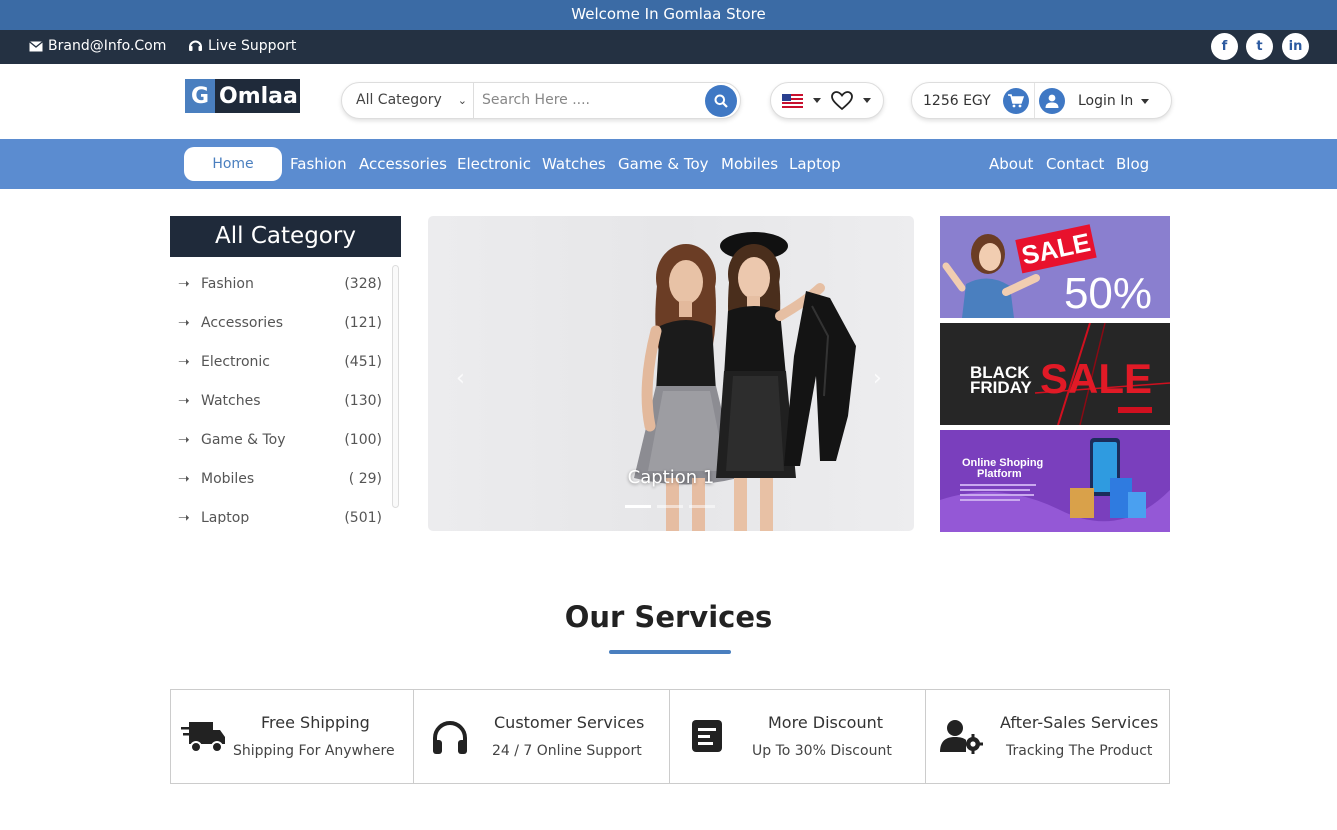 This screenshot has width=1337, height=830. What do you see at coordinates (670, 652) in the screenshot?
I see `title-underline` at bounding box center [670, 652].